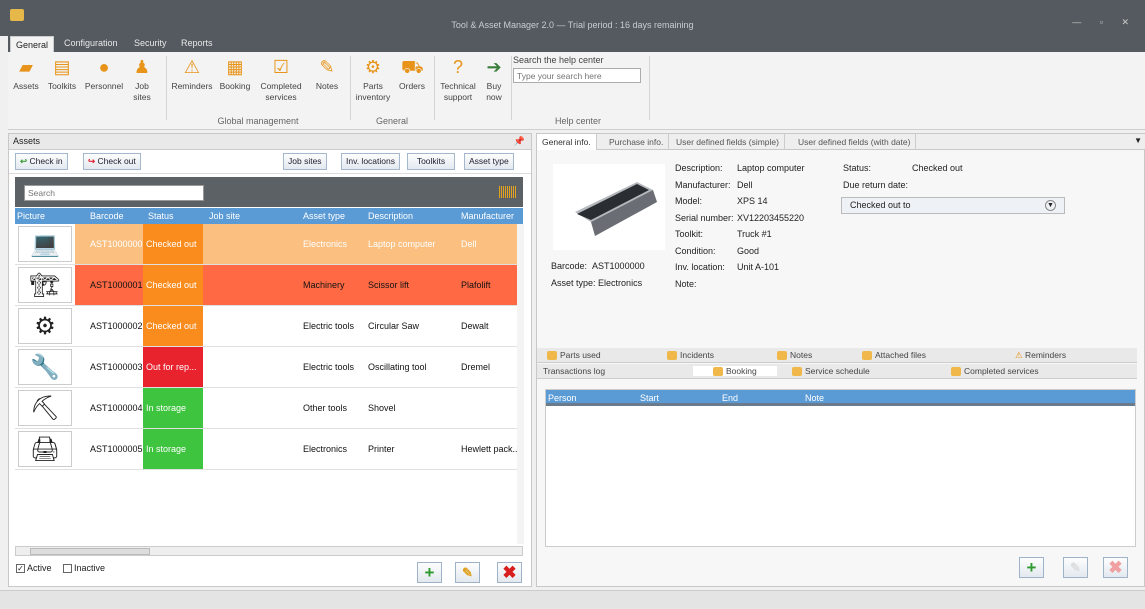 The height and width of the screenshot is (609, 1145). Describe the element at coordinates (562, 398) in the screenshot. I see `col-person: Person` at that location.